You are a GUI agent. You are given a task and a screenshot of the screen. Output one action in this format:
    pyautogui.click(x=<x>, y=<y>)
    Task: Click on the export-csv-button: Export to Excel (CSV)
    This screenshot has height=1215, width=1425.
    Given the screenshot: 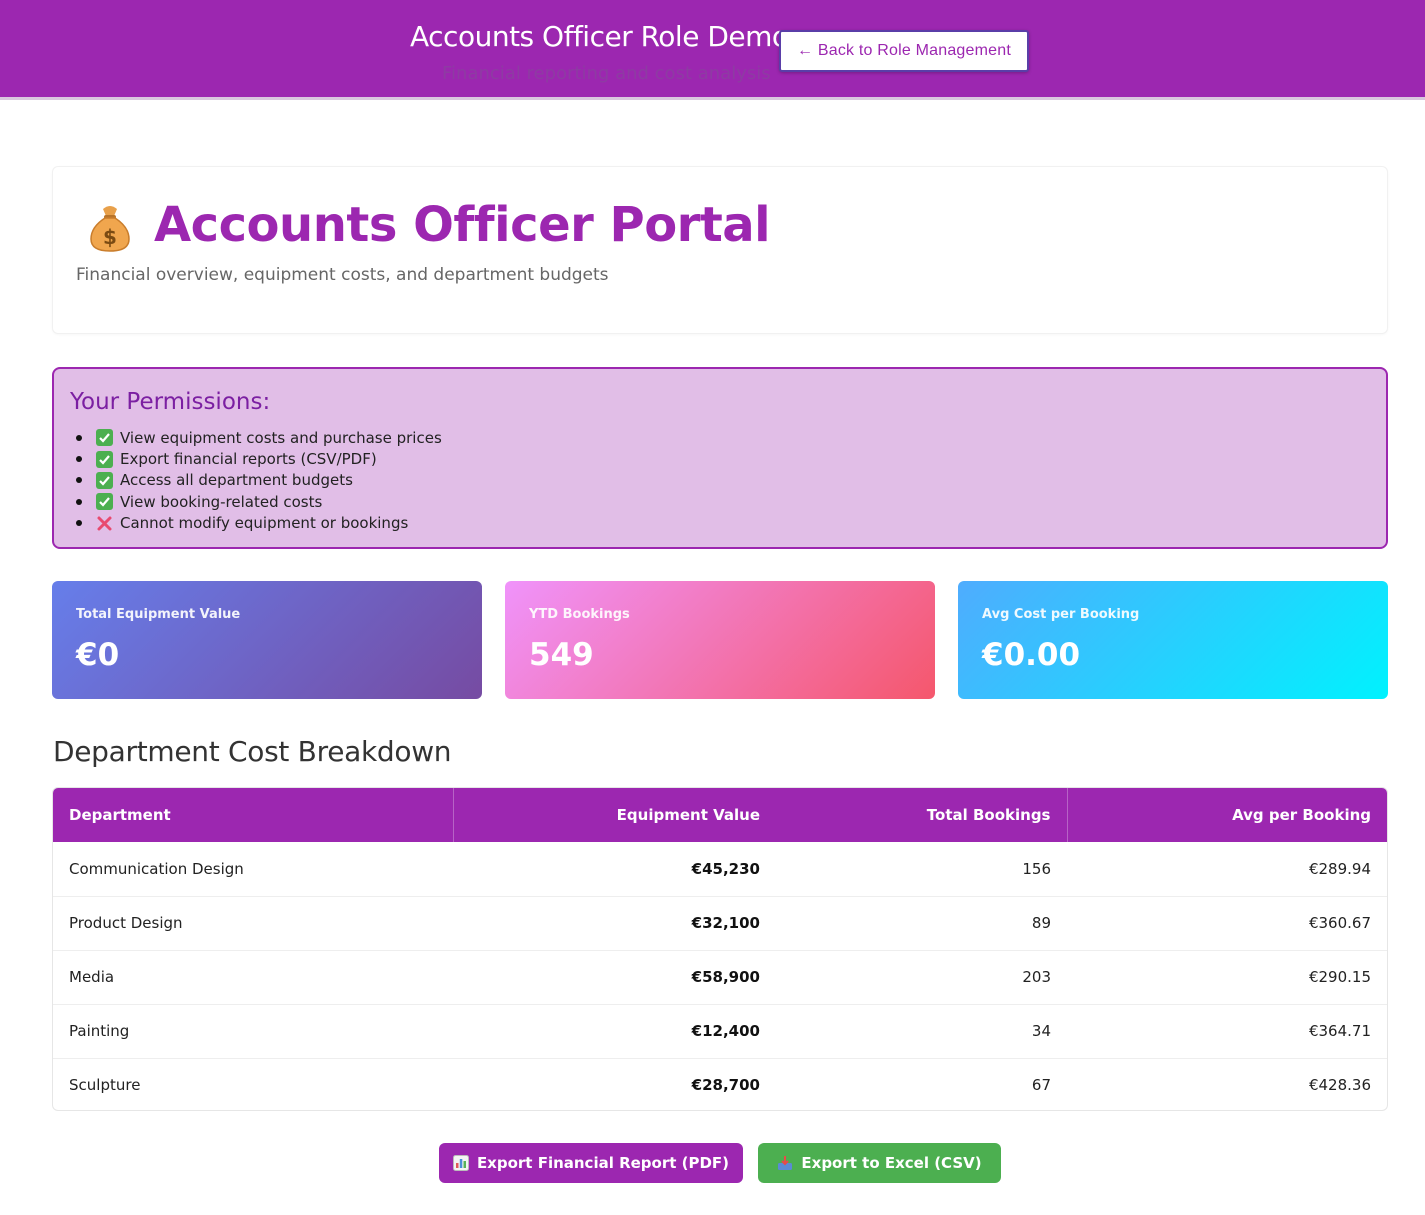 What is the action you would take?
    pyautogui.click(x=879, y=1163)
    